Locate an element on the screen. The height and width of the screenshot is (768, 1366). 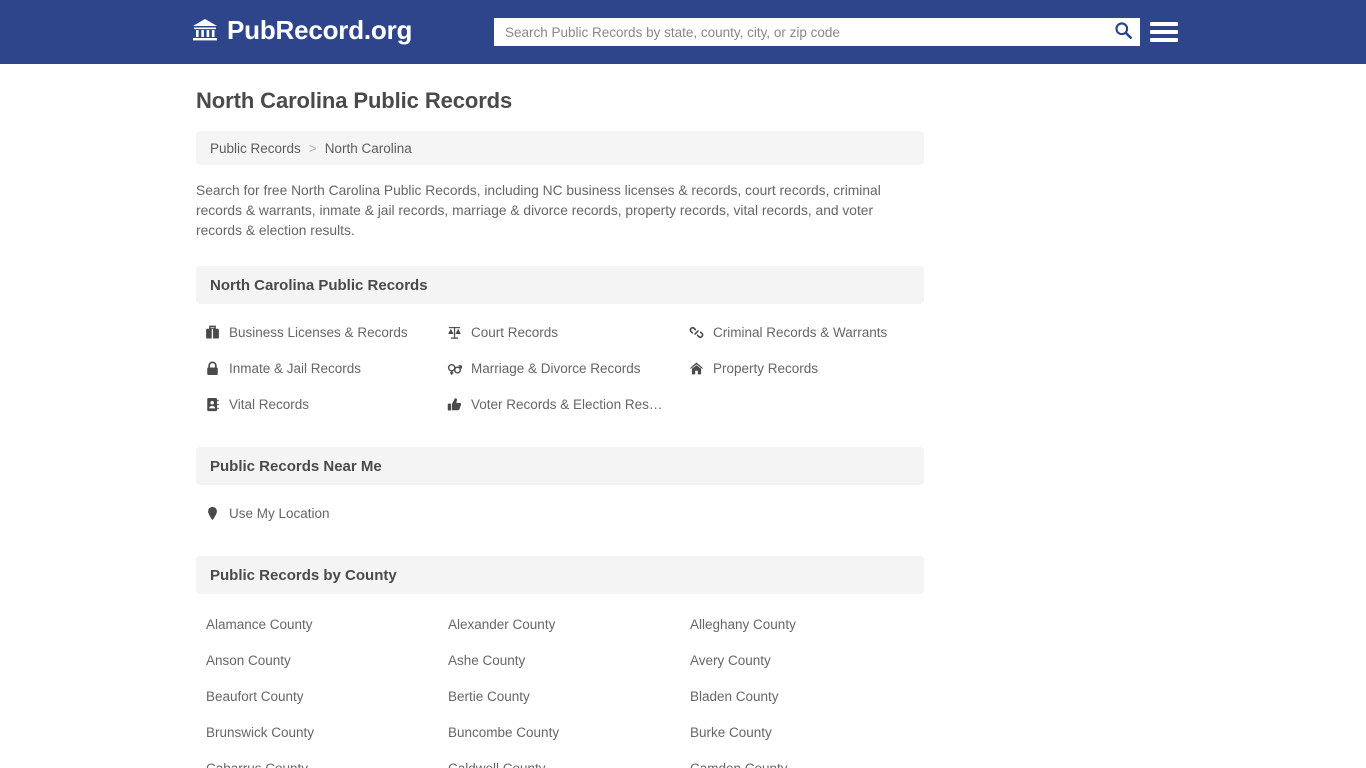
breadcrumb: Public Records > North Carolina is located at coordinates (560, 148).